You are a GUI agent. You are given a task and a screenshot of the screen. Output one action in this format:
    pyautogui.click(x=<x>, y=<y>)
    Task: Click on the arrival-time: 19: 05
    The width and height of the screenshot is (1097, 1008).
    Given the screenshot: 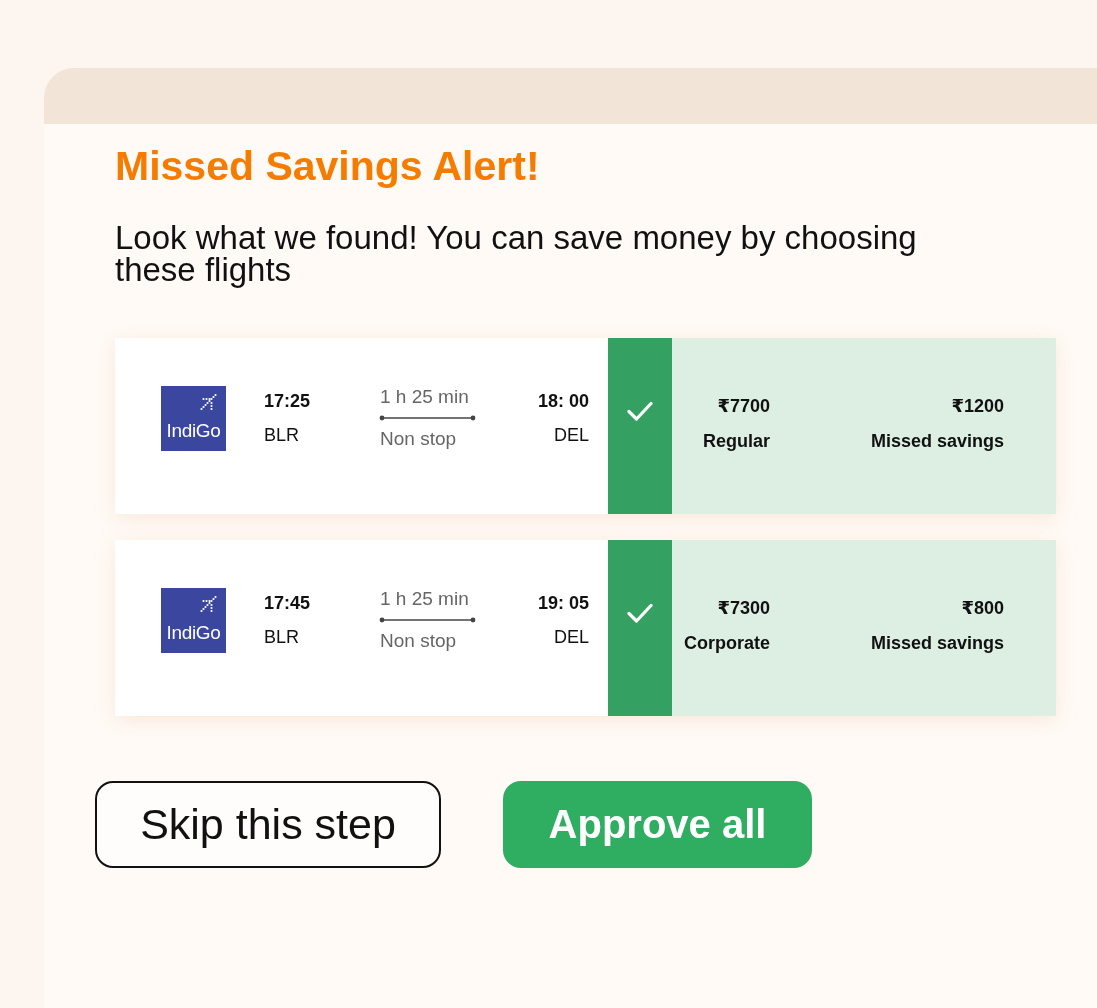 What is the action you would take?
    pyautogui.click(x=563, y=603)
    